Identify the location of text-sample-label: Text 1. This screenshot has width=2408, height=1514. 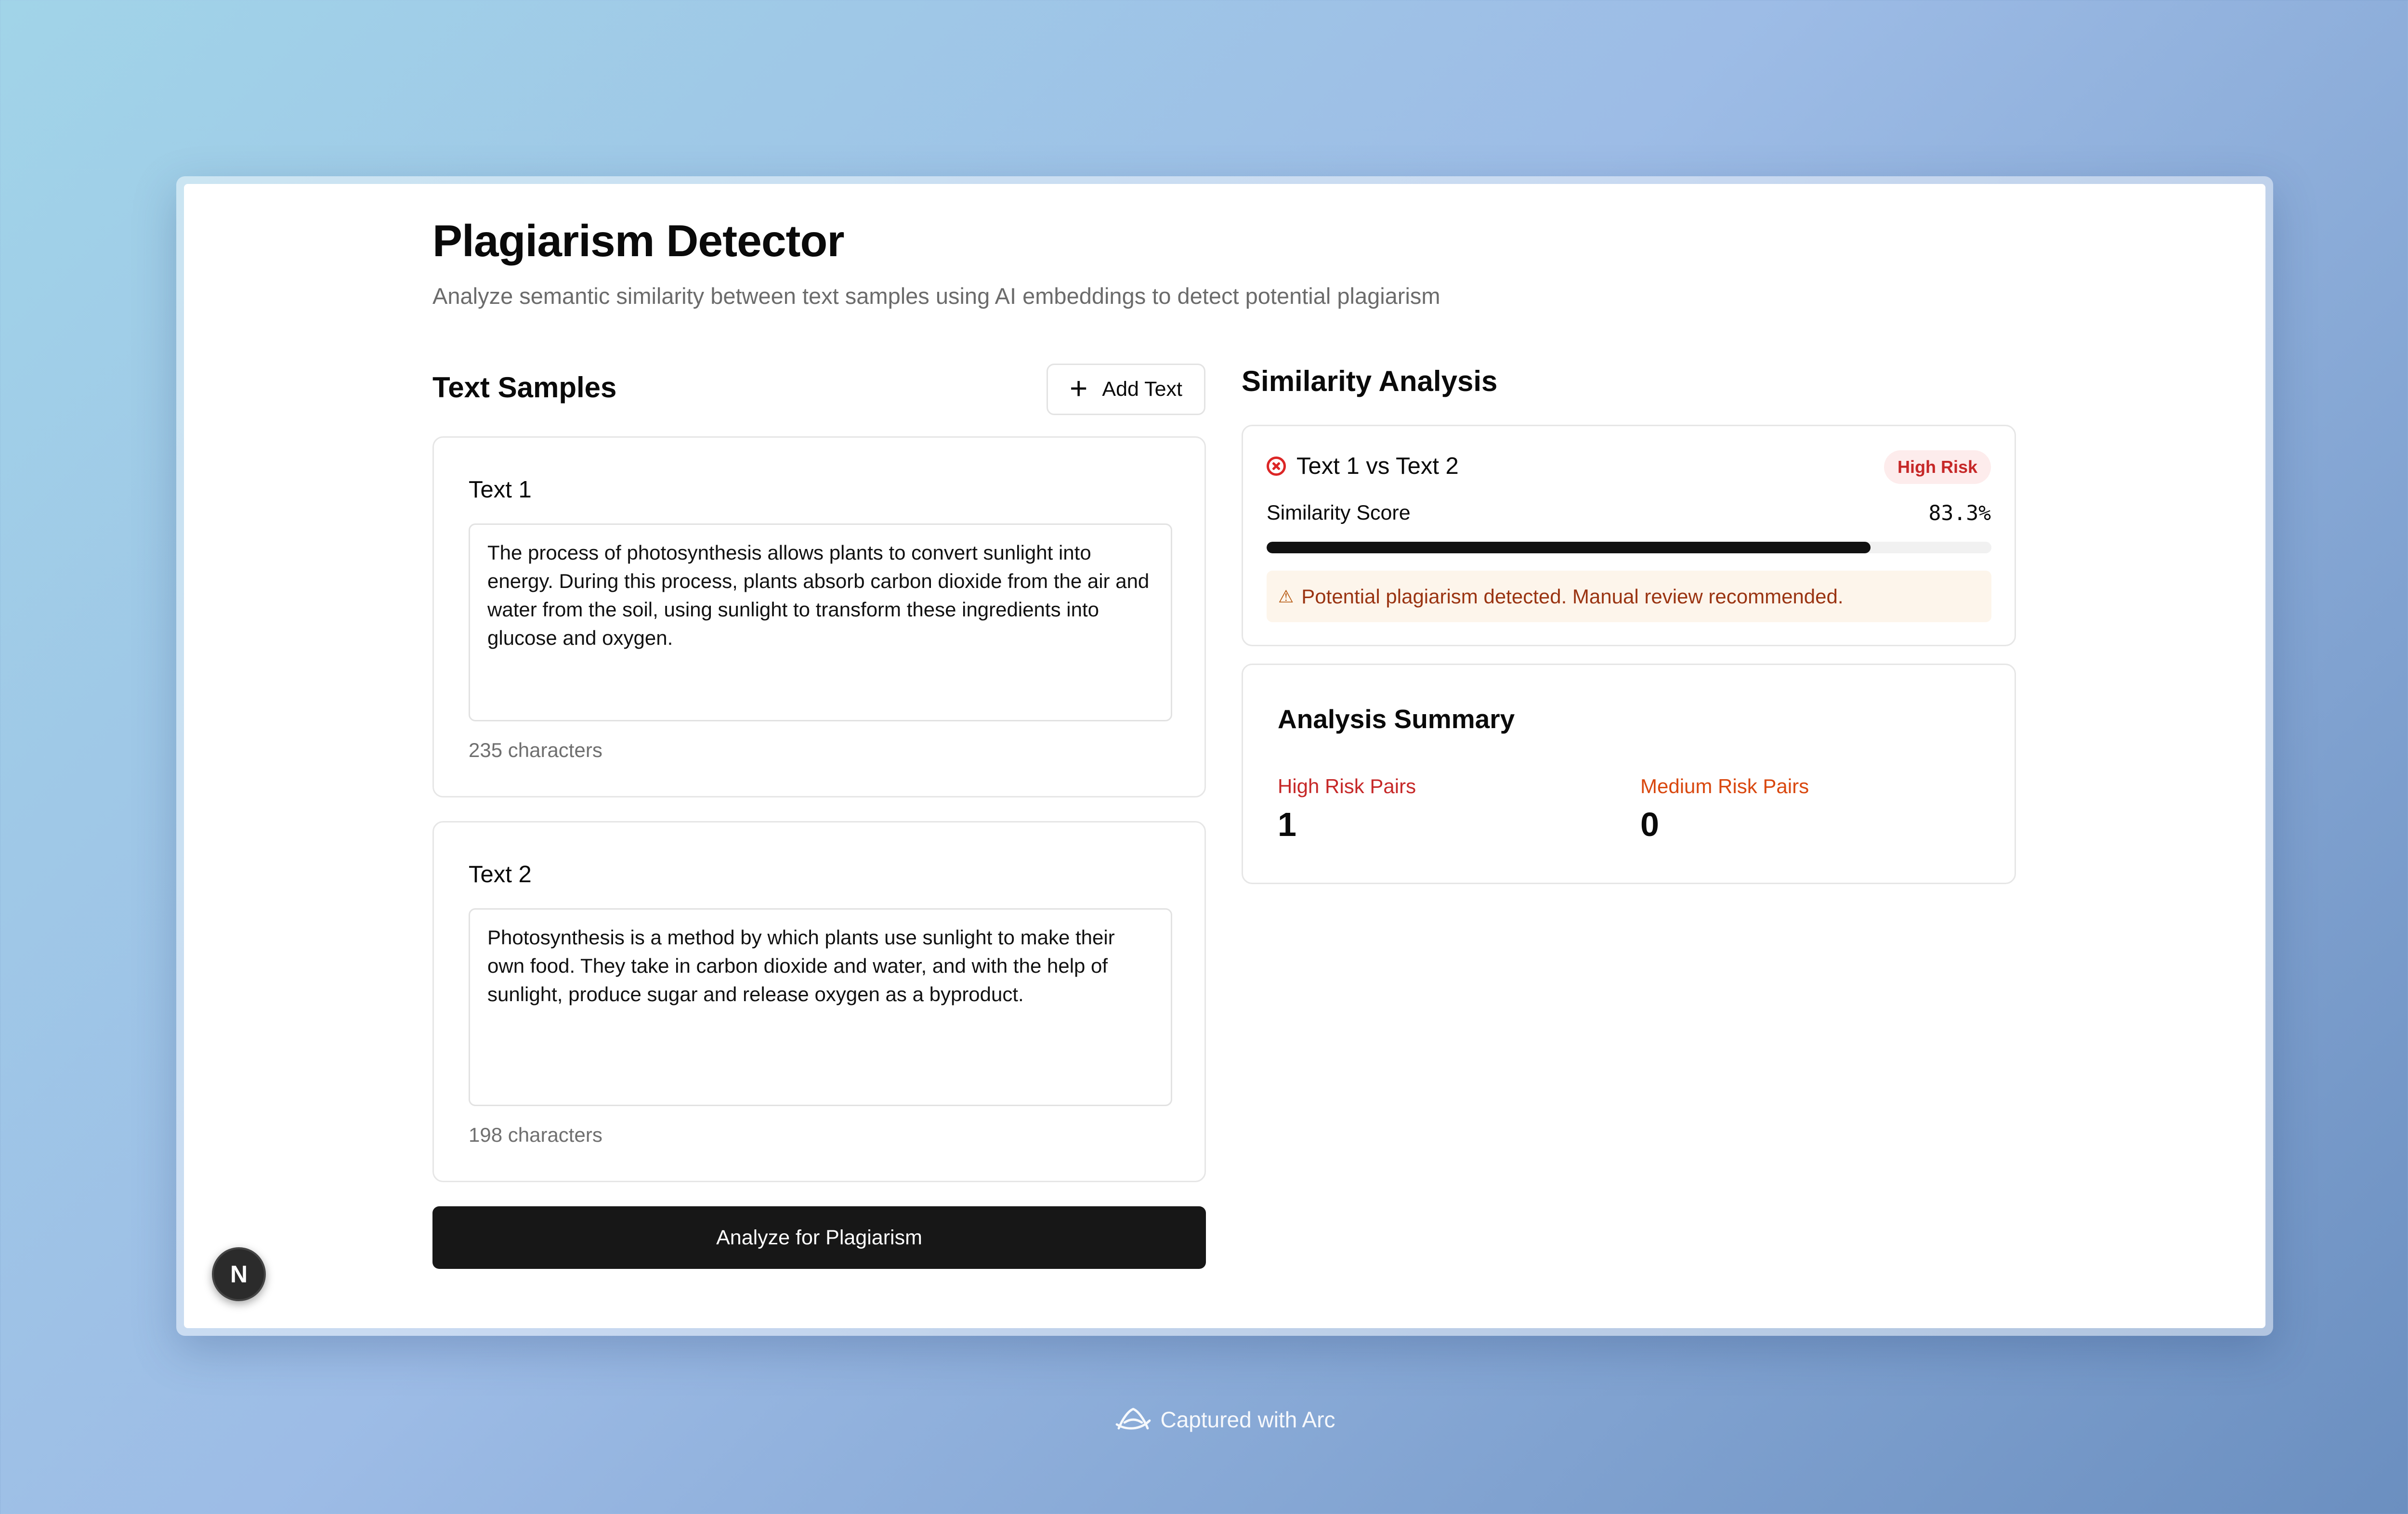
(500, 490).